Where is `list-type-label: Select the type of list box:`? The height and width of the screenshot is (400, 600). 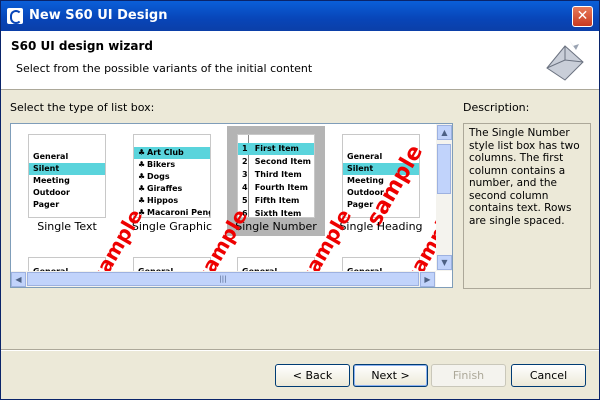 list-type-label: Select the type of list box: is located at coordinates (82, 107).